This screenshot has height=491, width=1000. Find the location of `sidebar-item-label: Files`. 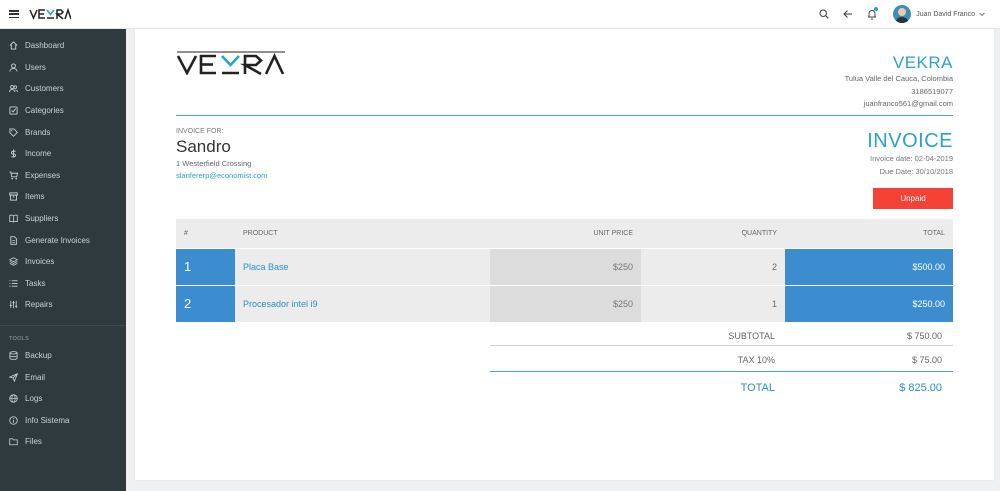

sidebar-item-label: Files is located at coordinates (33, 442).